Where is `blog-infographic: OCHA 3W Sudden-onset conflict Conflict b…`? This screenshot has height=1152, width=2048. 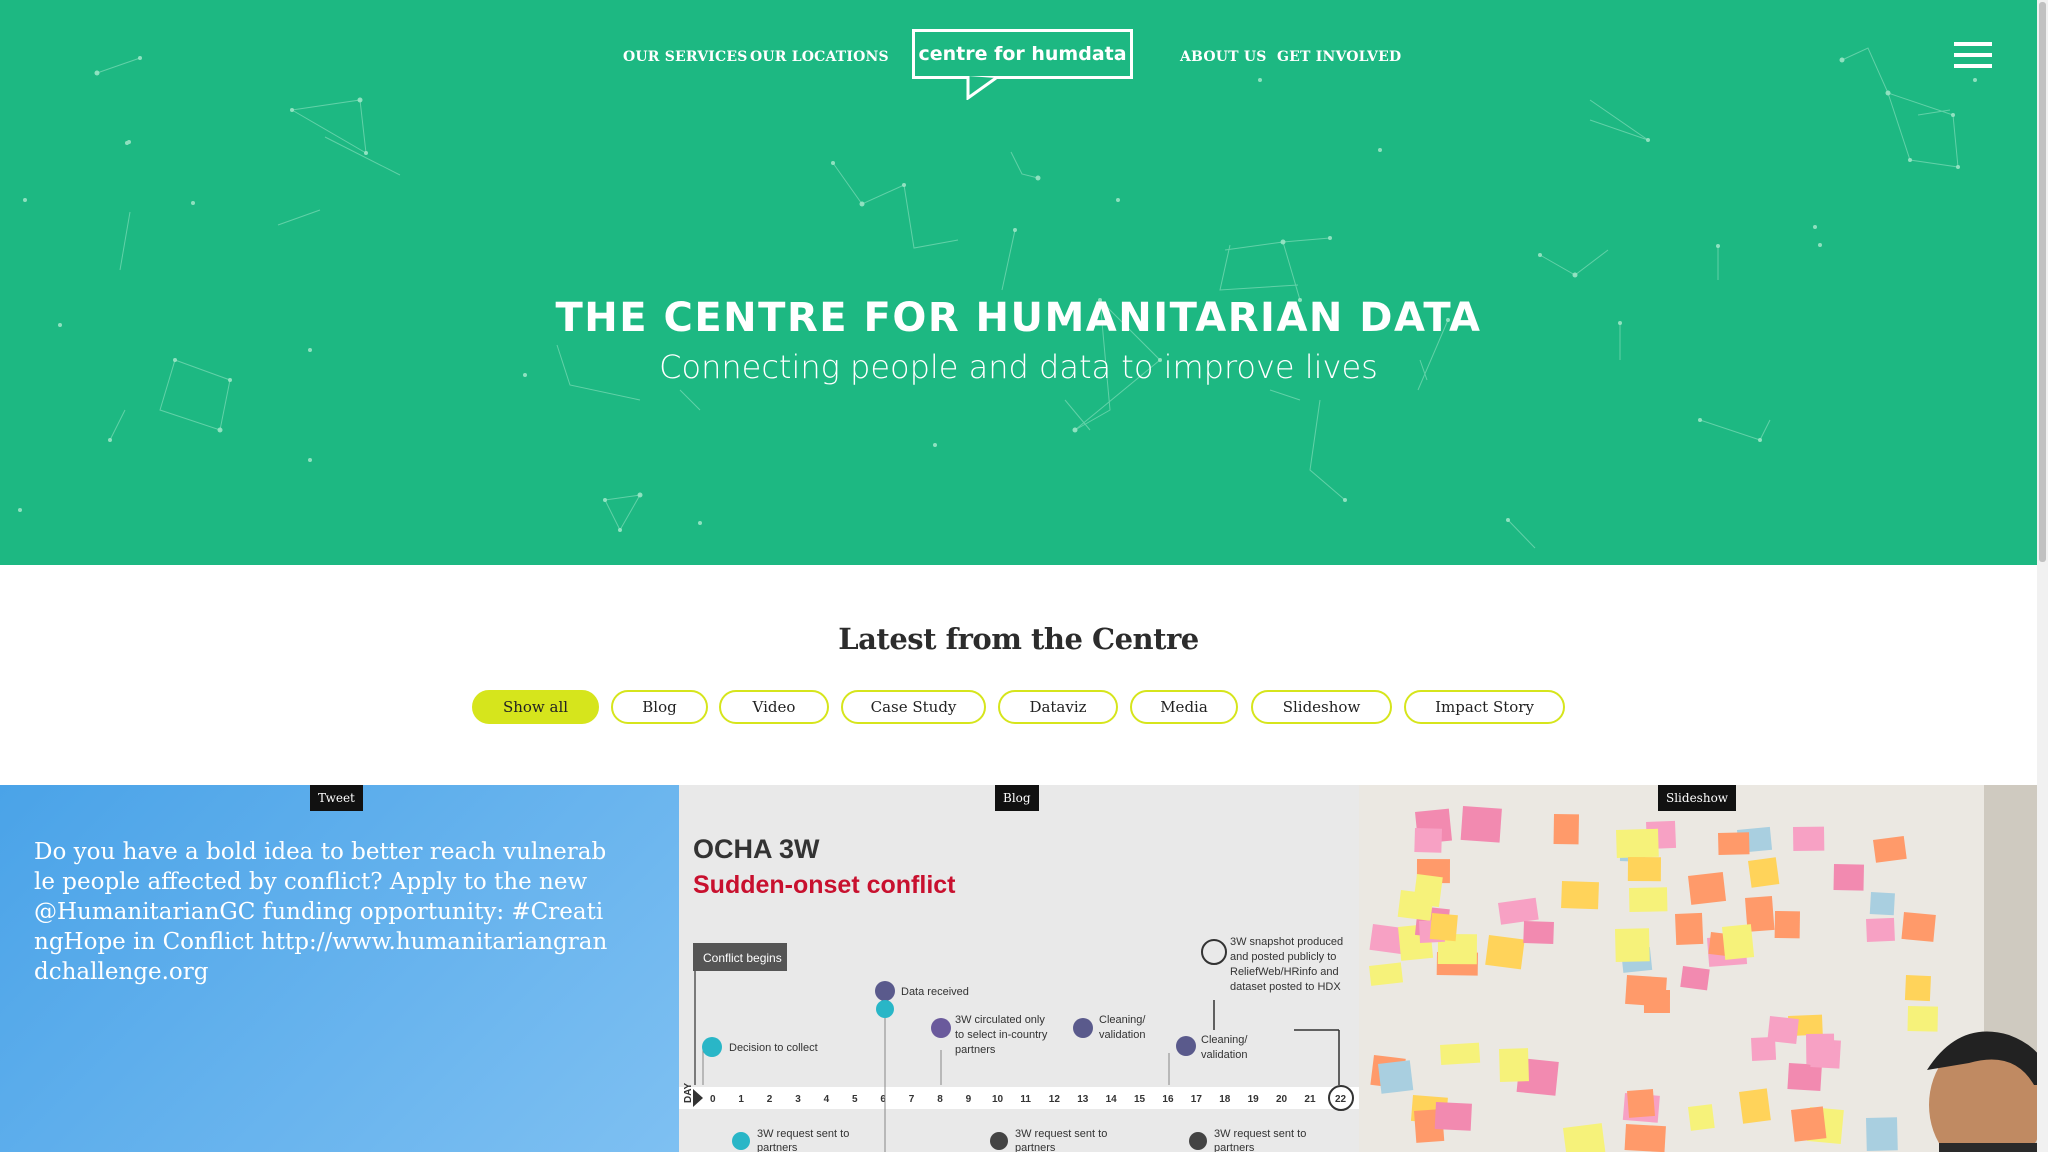 blog-infographic: OCHA 3W Sudden-onset conflict Conflict b… is located at coordinates (1019, 968).